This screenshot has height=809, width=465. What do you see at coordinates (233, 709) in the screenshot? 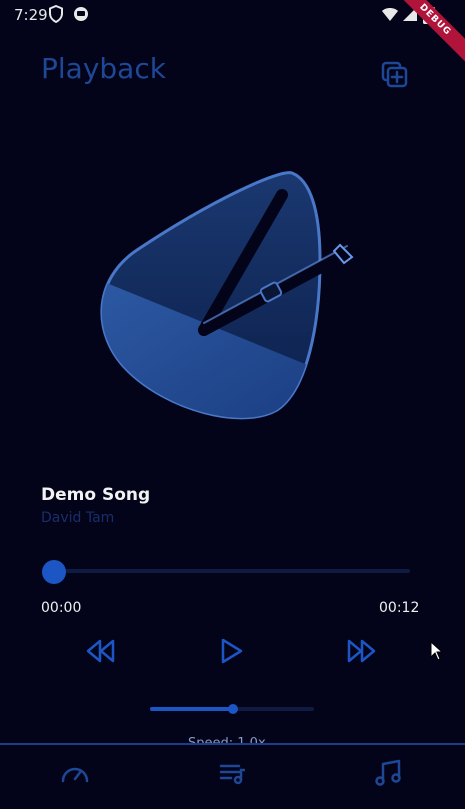
I see `volume-thumb` at bounding box center [233, 709].